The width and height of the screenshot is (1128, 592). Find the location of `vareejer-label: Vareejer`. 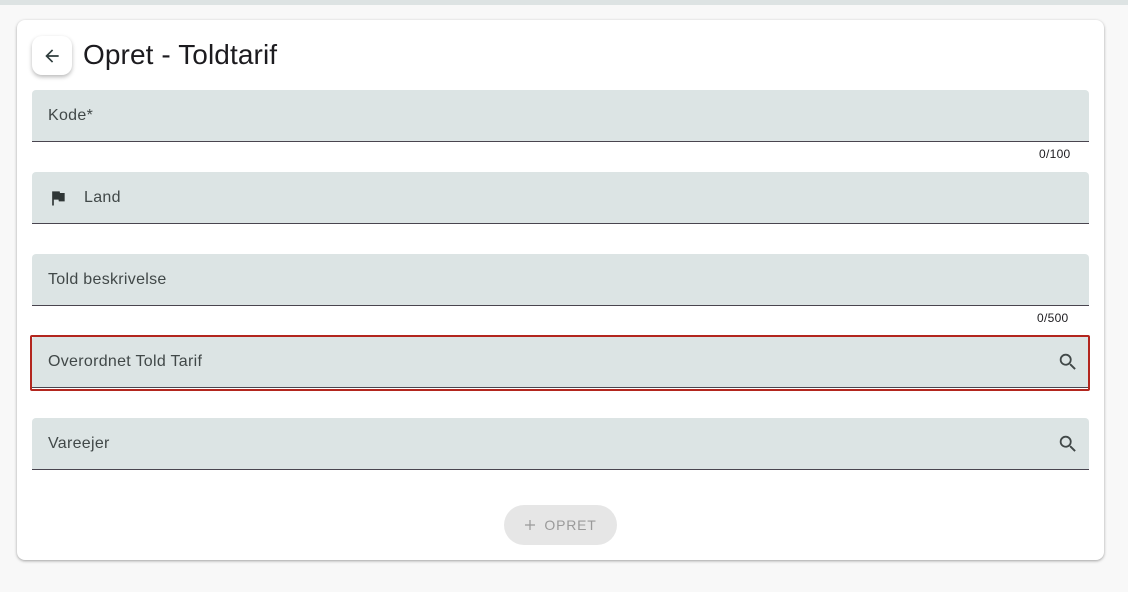

vareejer-label: Vareejer is located at coordinates (79, 443).